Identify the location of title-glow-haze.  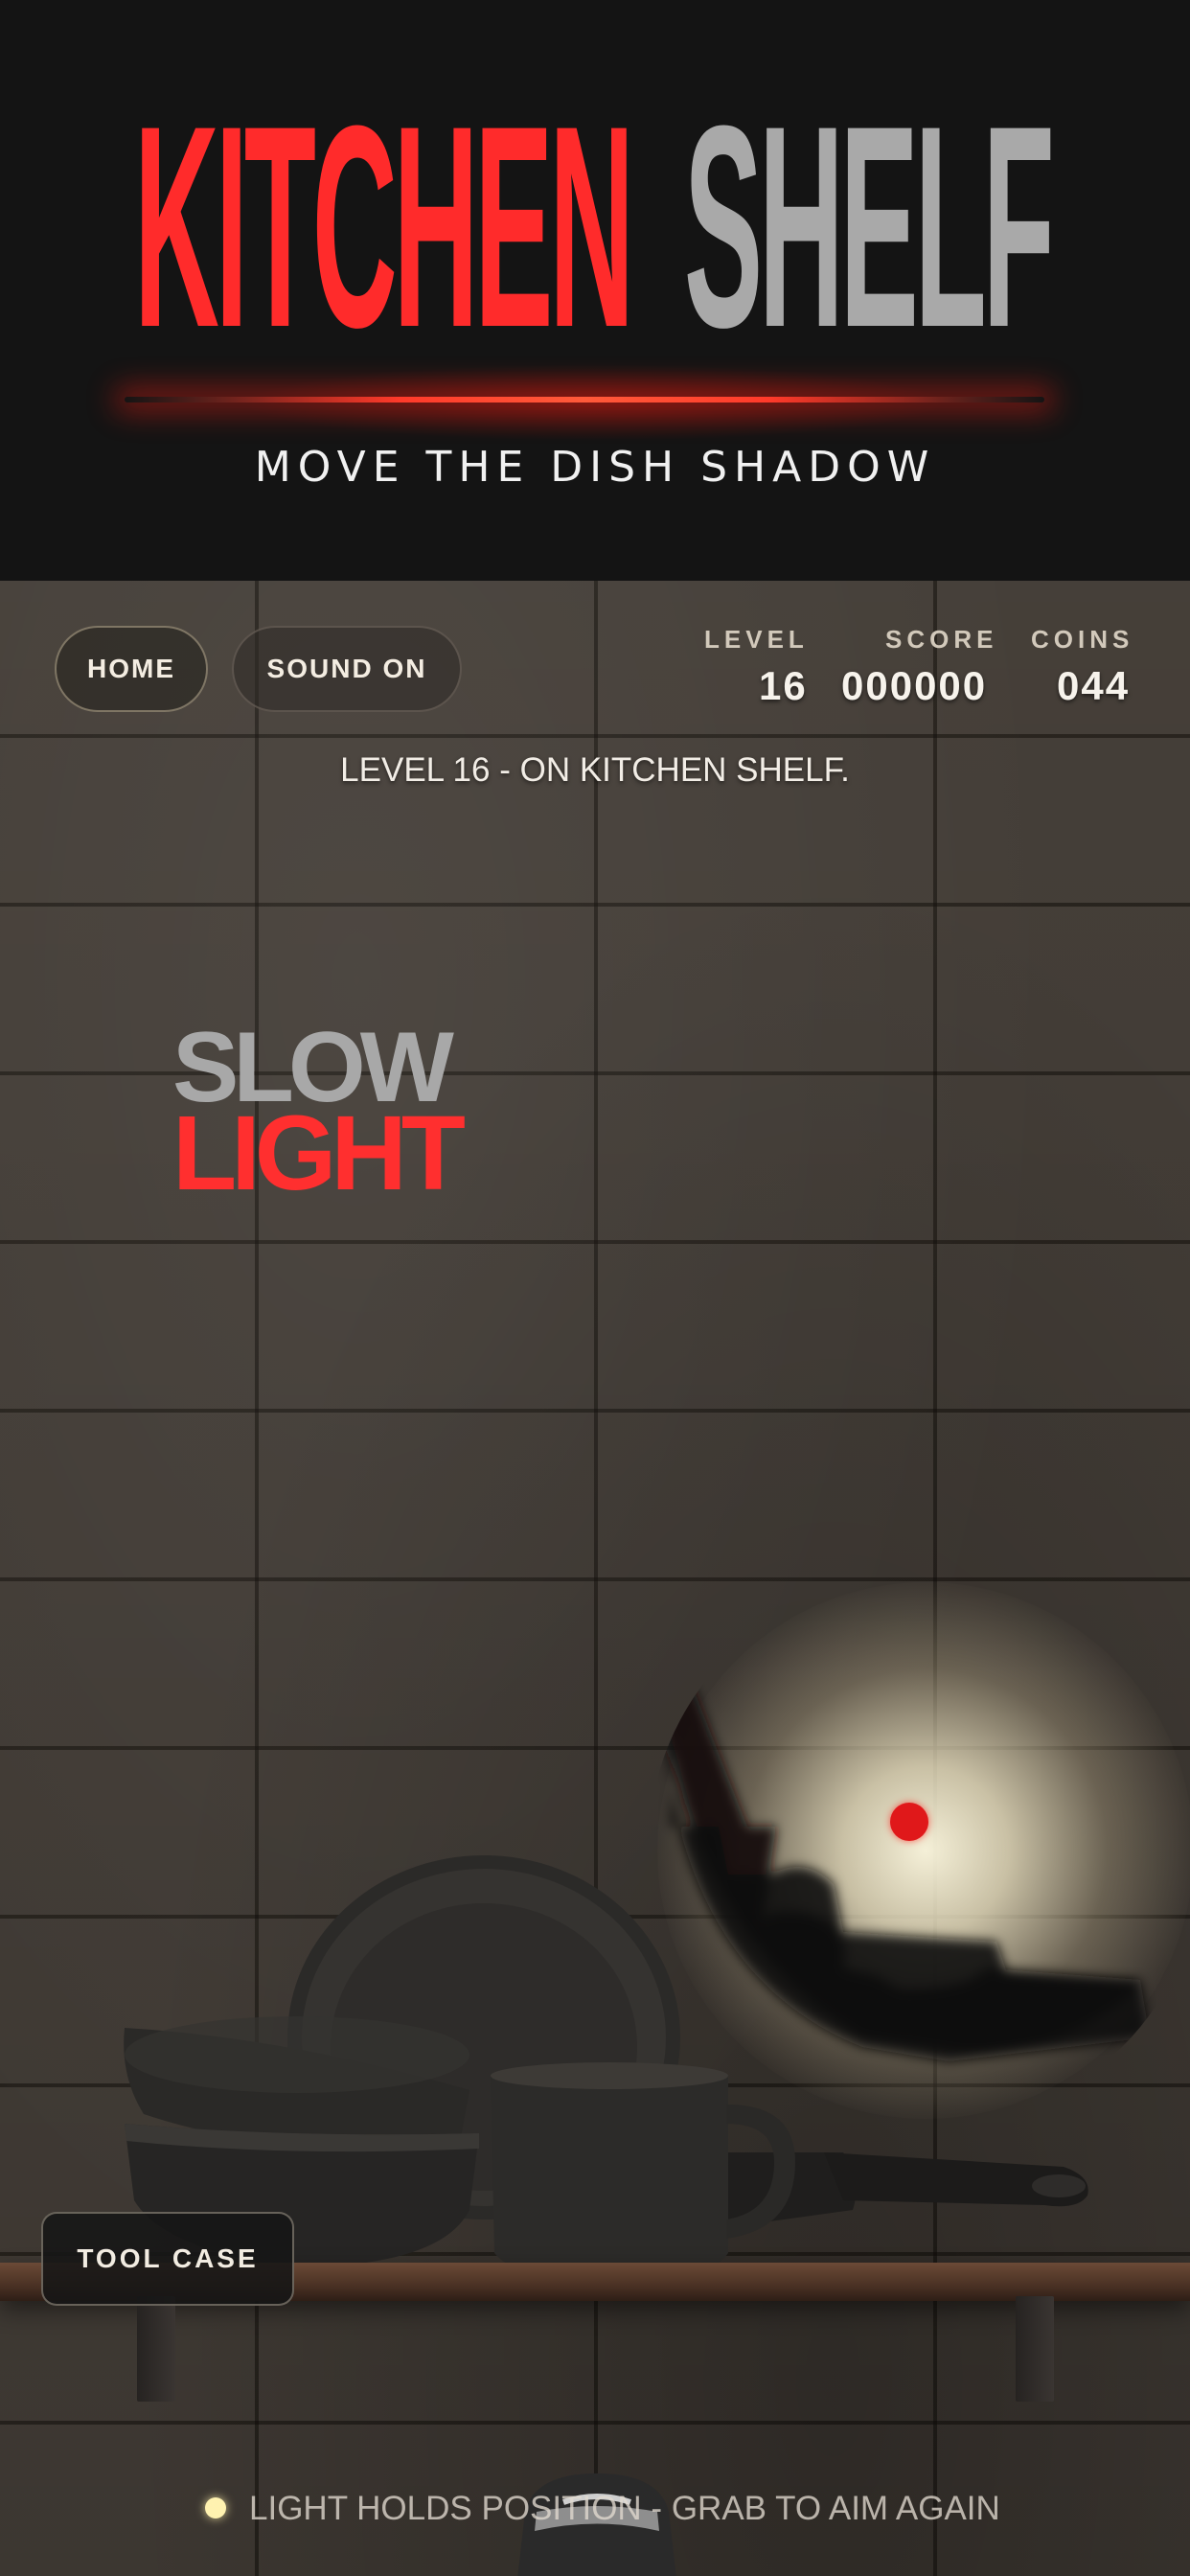
(594, 402).